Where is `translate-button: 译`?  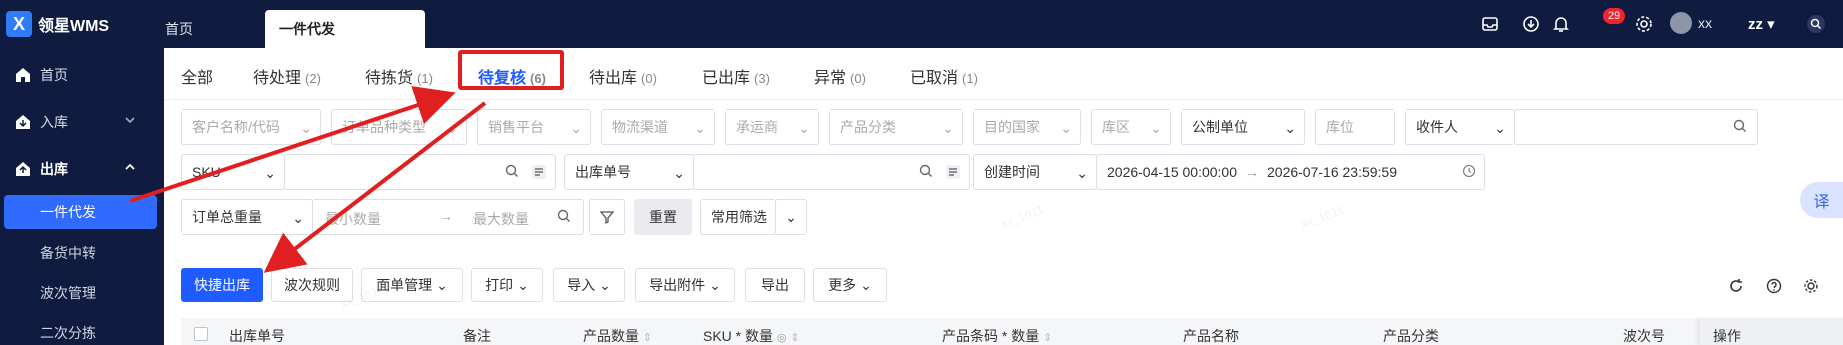
translate-button: 译 is located at coordinates (1821, 200).